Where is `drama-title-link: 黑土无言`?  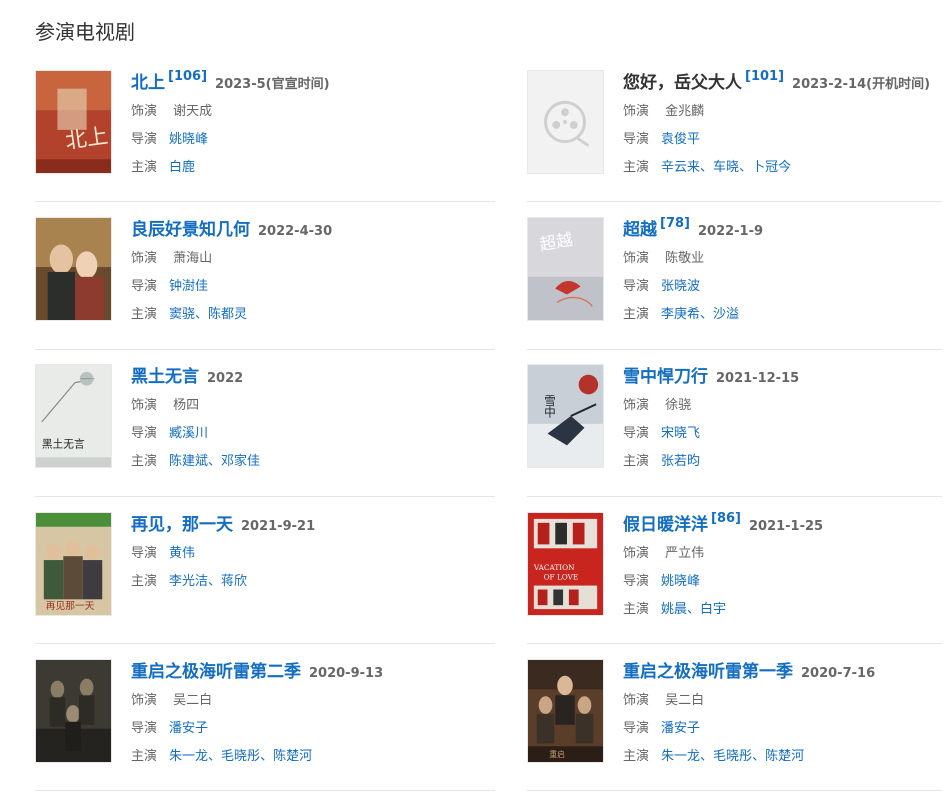 drama-title-link: 黑土无言 is located at coordinates (165, 377).